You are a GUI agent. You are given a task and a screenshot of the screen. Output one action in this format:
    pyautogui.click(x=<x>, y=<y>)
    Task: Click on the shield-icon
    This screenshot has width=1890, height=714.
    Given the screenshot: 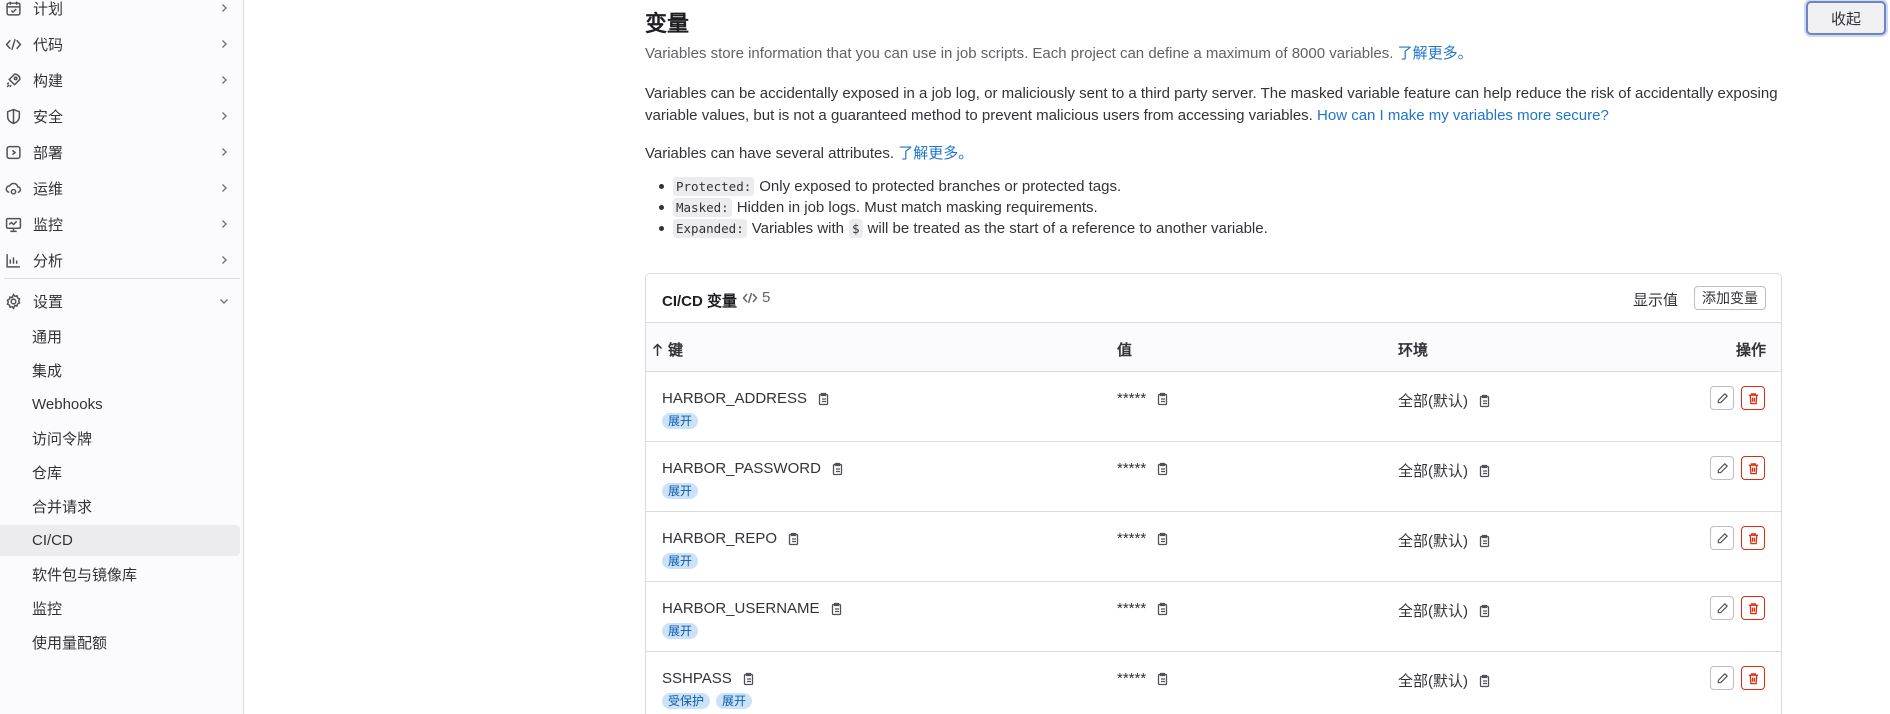 What is the action you would take?
    pyautogui.click(x=13, y=116)
    